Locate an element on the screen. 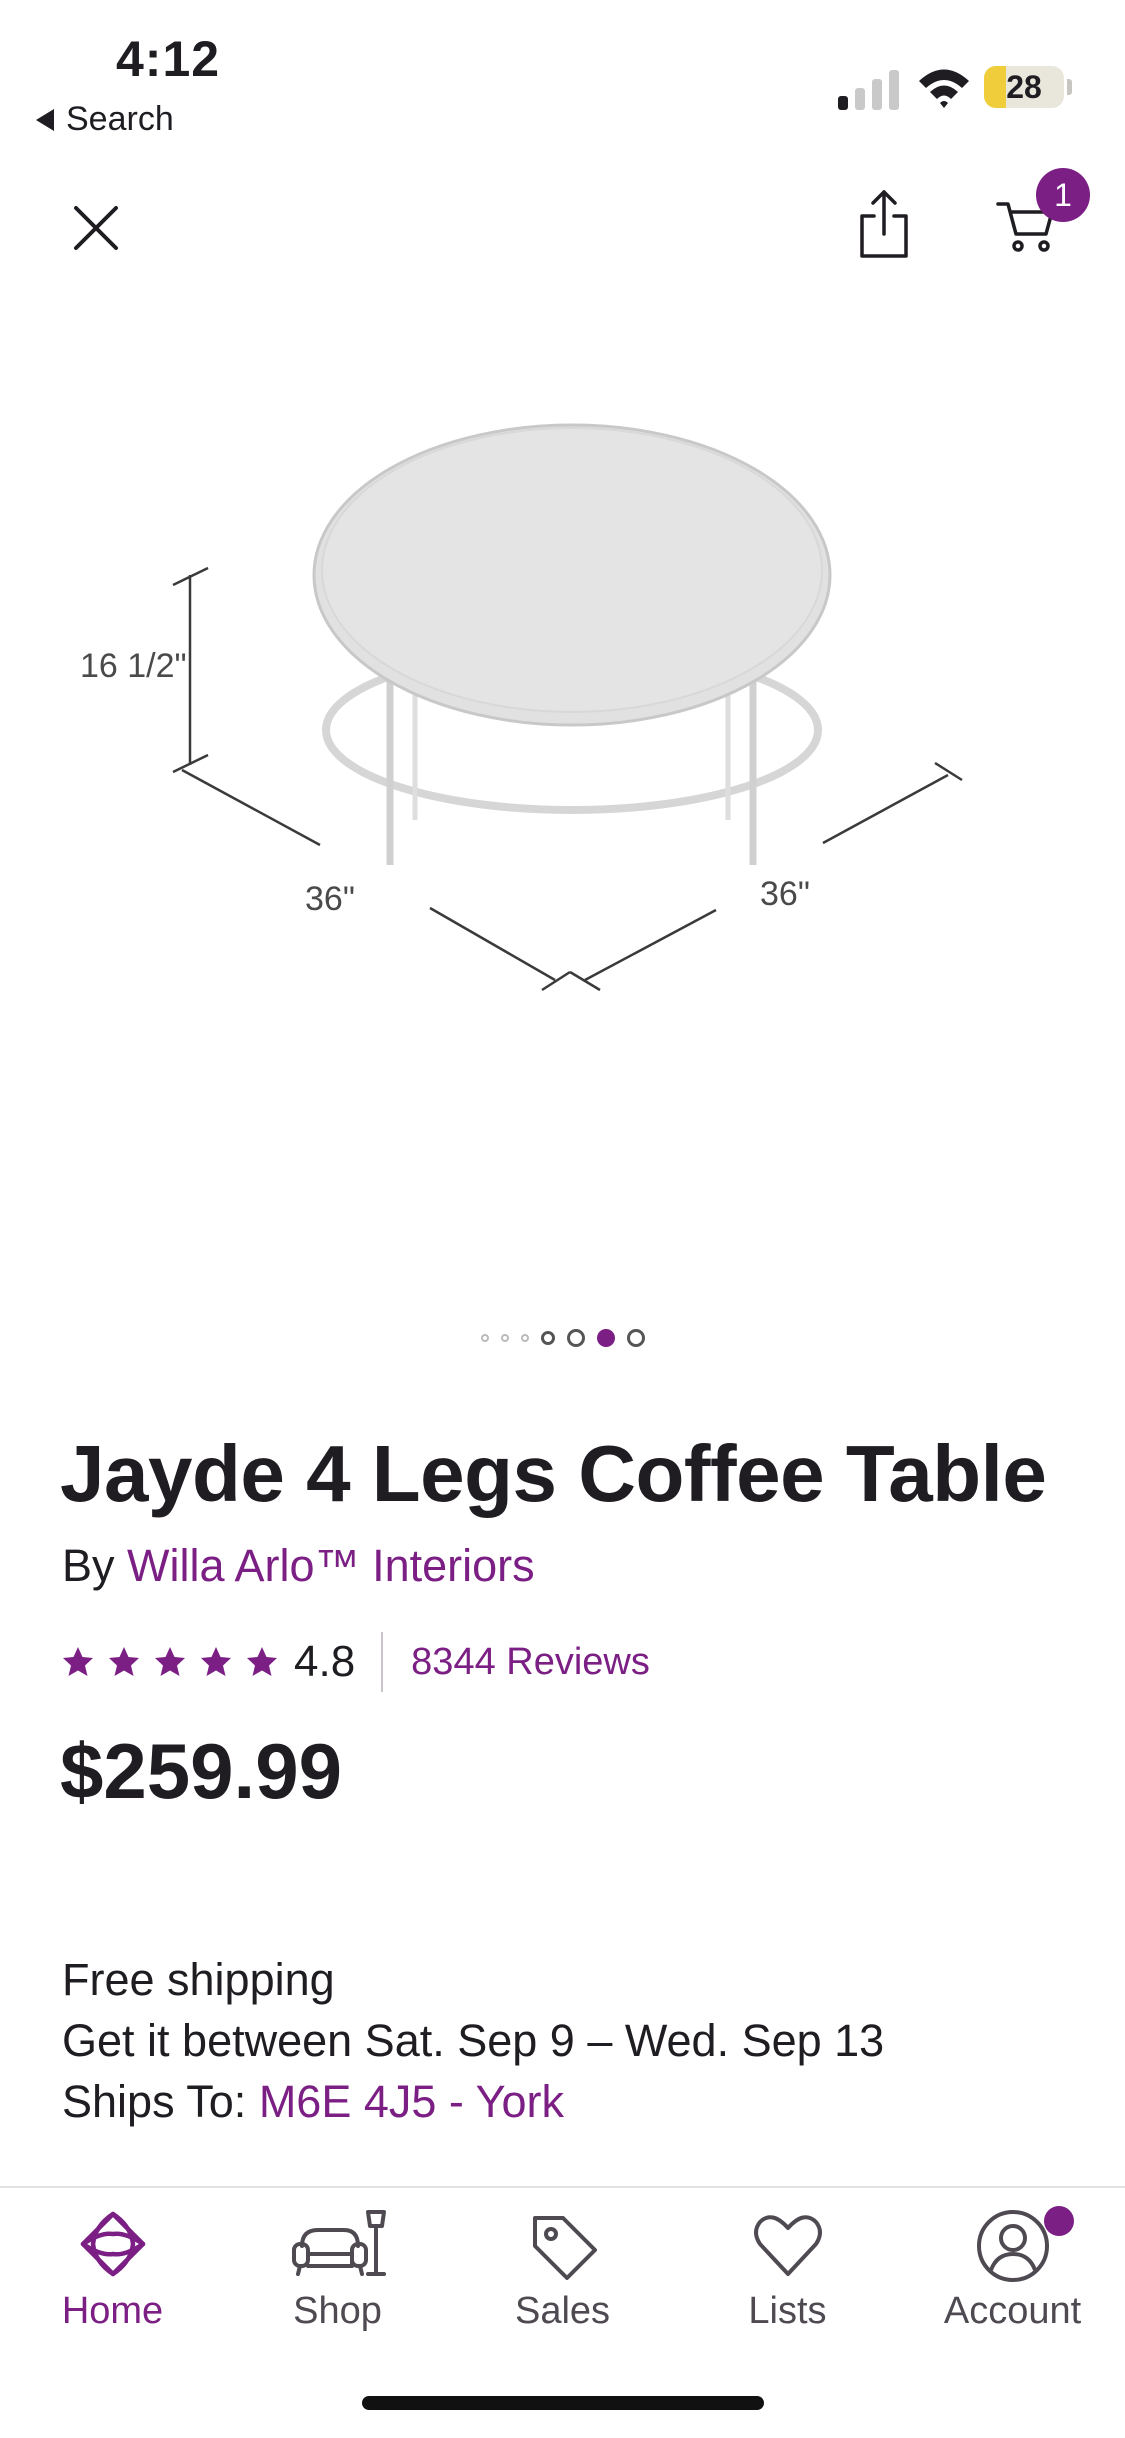 The image size is (1125, 2438). wifi-icon is located at coordinates (944, 88).